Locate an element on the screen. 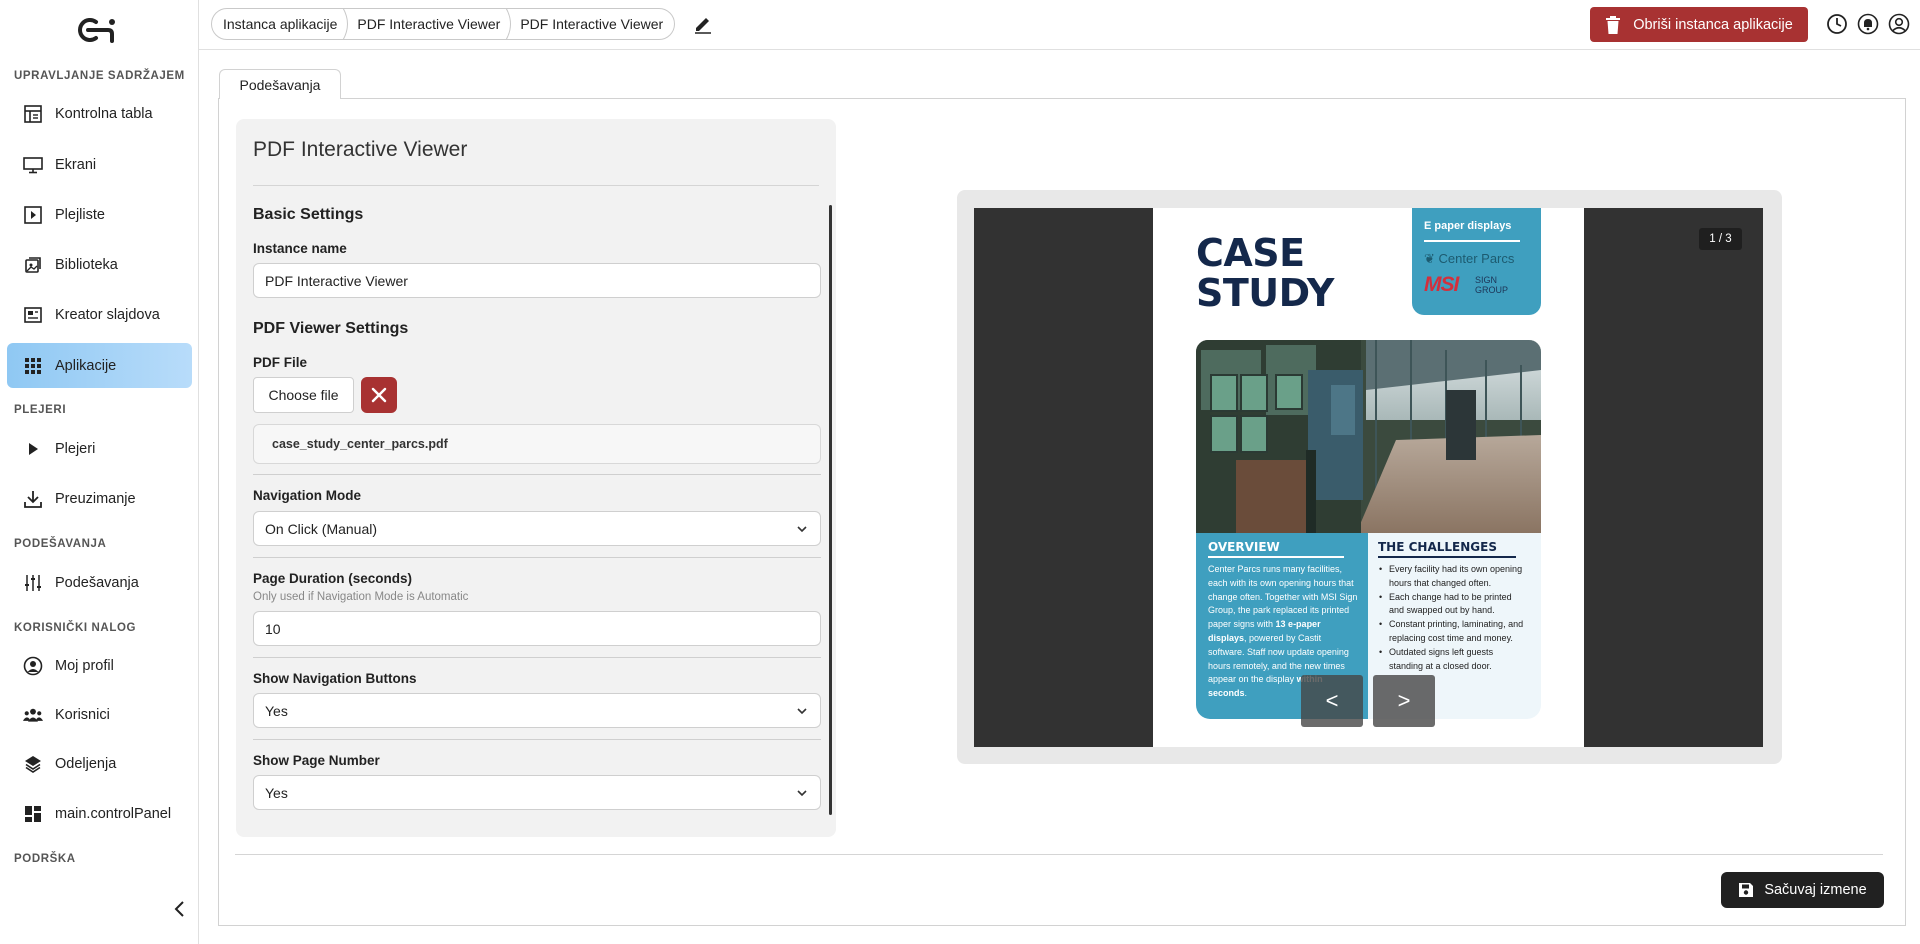 This screenshot has height=944, width=1920. save-changes-button: Sačuvaj izmene is located at coordinates (1802, 890).